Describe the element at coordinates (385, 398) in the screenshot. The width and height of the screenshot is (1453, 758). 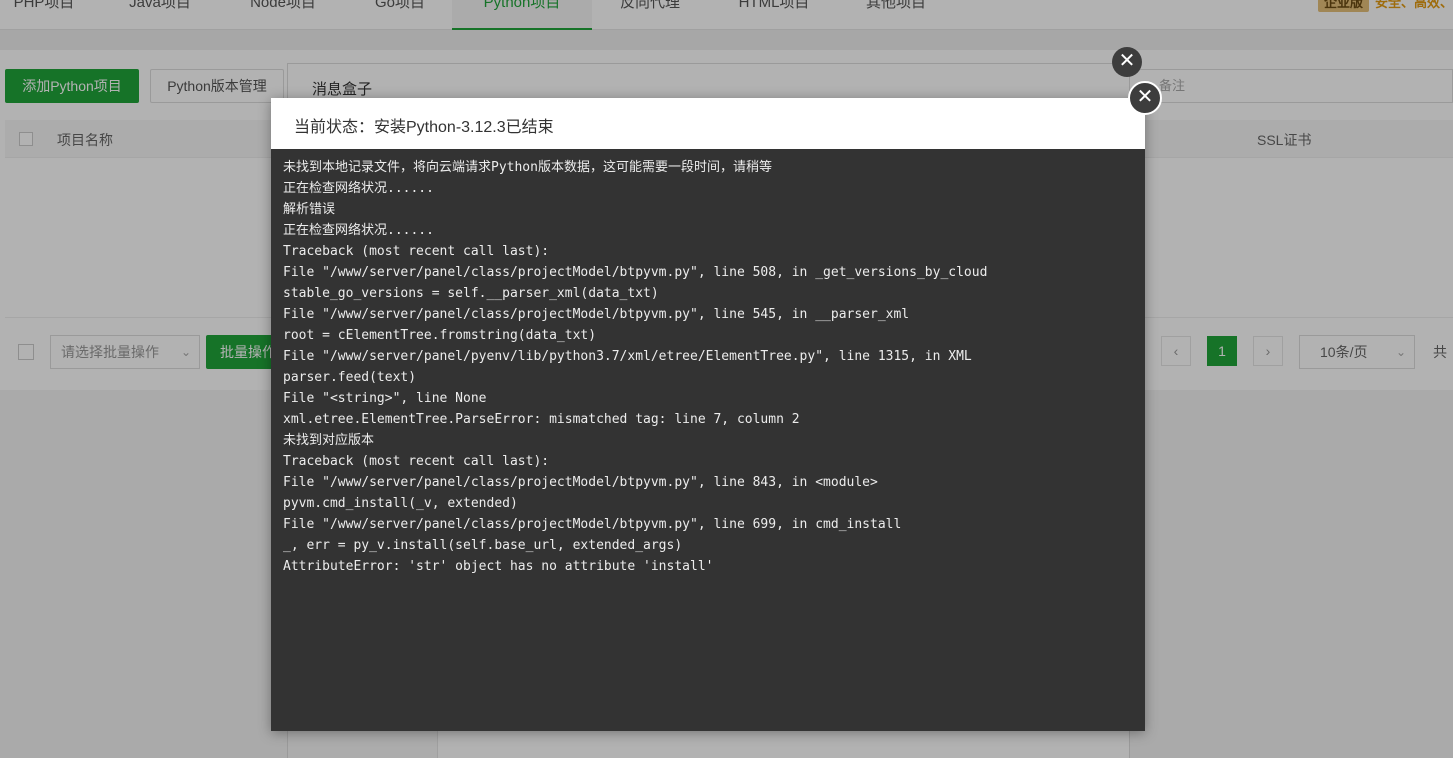
I see `log-line: File "<string>", line None` at that location.